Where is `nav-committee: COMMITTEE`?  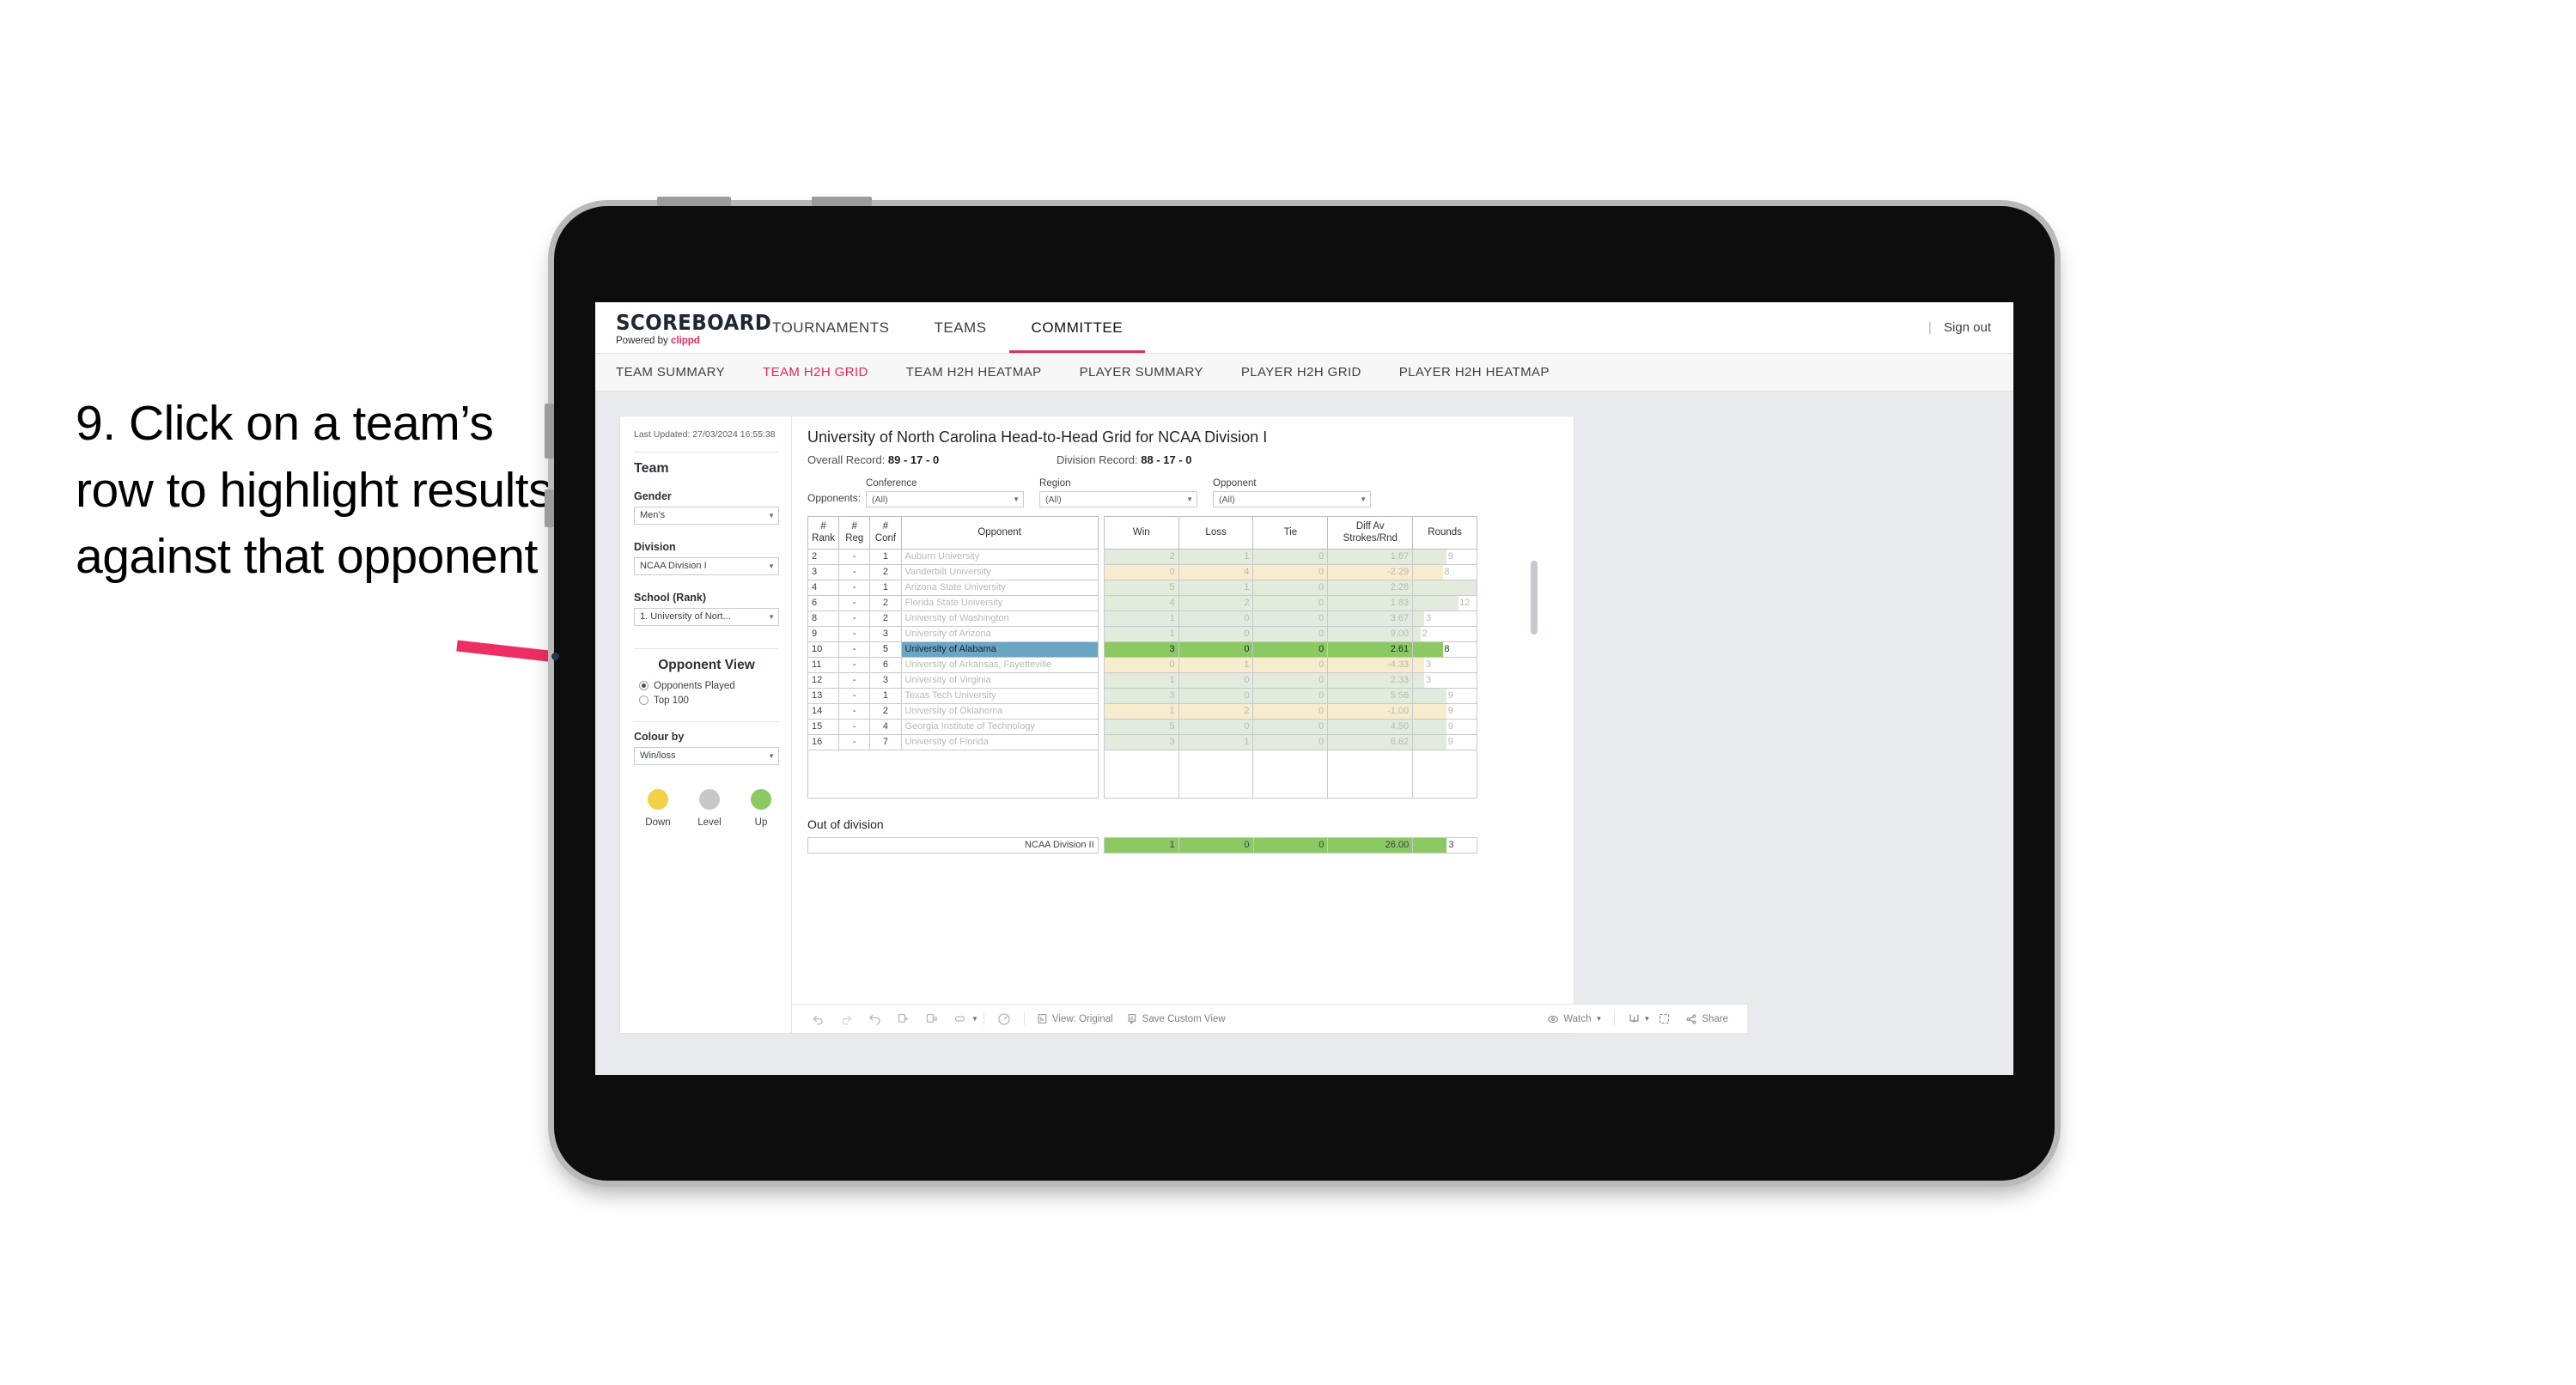 nav-committee: COMMITTEE is located at coordinates (1077, 327).